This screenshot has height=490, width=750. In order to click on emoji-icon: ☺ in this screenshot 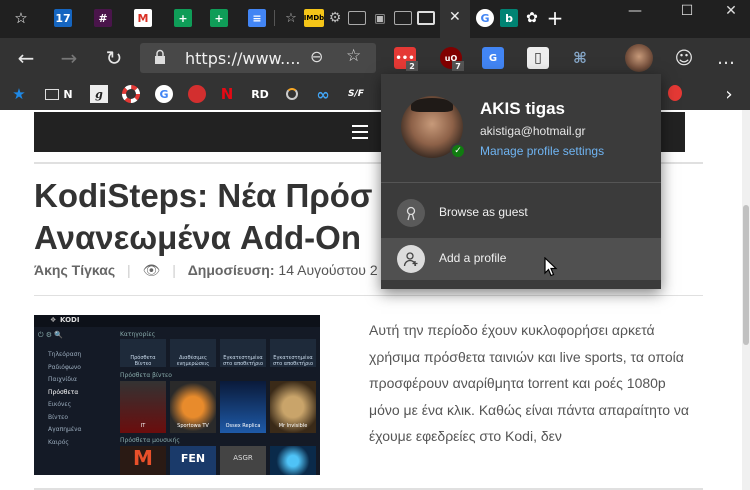, I will do `click(684, 58)`.